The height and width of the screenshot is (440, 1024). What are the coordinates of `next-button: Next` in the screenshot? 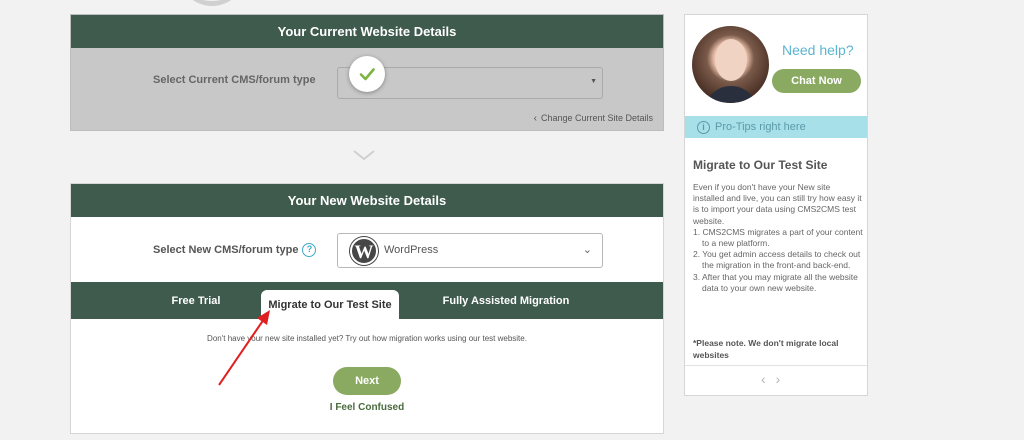 It's located at (367, 381).